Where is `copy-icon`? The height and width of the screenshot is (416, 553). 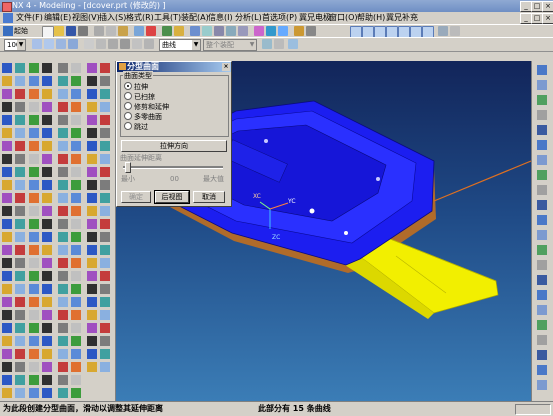
copy-icon is located at coordinates (111, 31).